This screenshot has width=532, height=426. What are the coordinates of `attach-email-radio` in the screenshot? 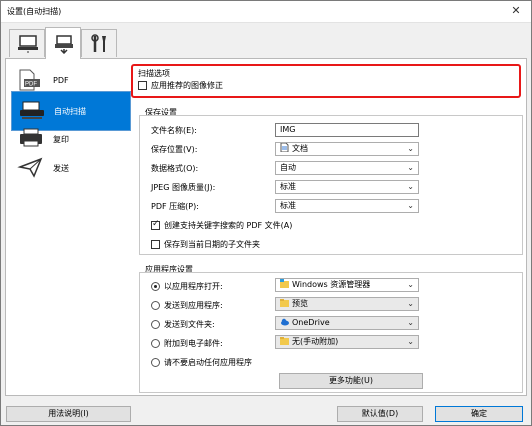 It's located at (155, 343).